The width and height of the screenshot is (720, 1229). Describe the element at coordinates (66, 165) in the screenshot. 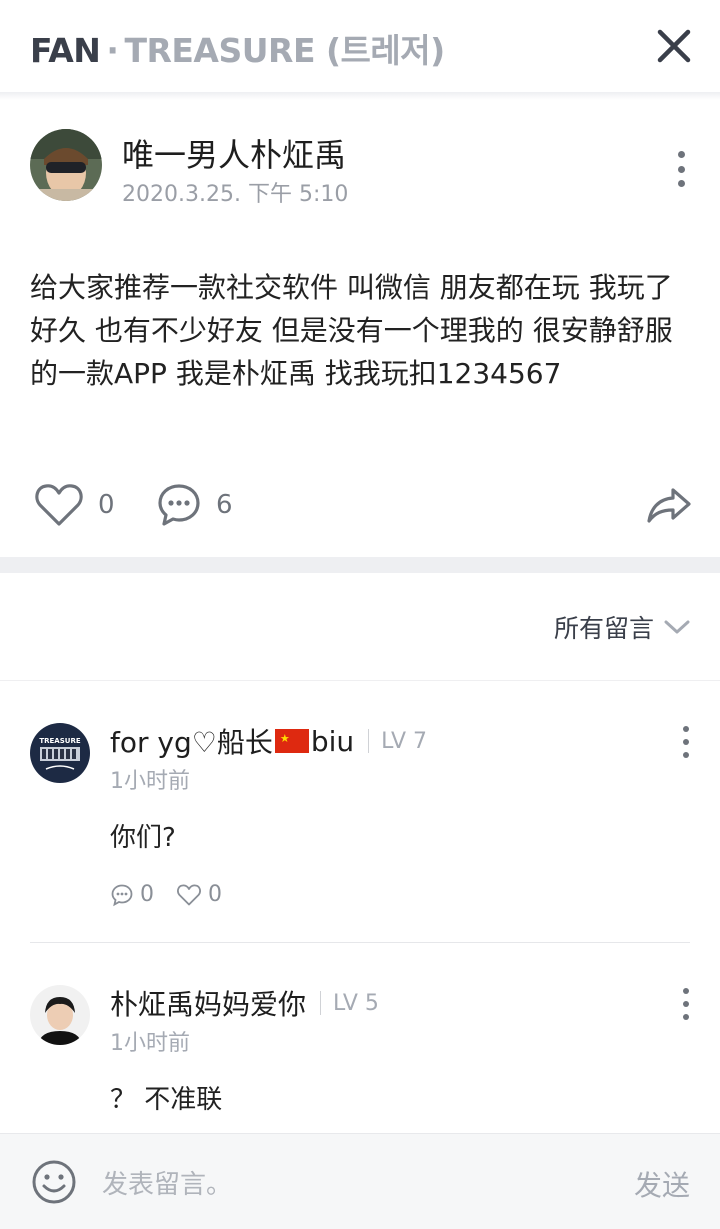

I see `author-avatar` at that location.